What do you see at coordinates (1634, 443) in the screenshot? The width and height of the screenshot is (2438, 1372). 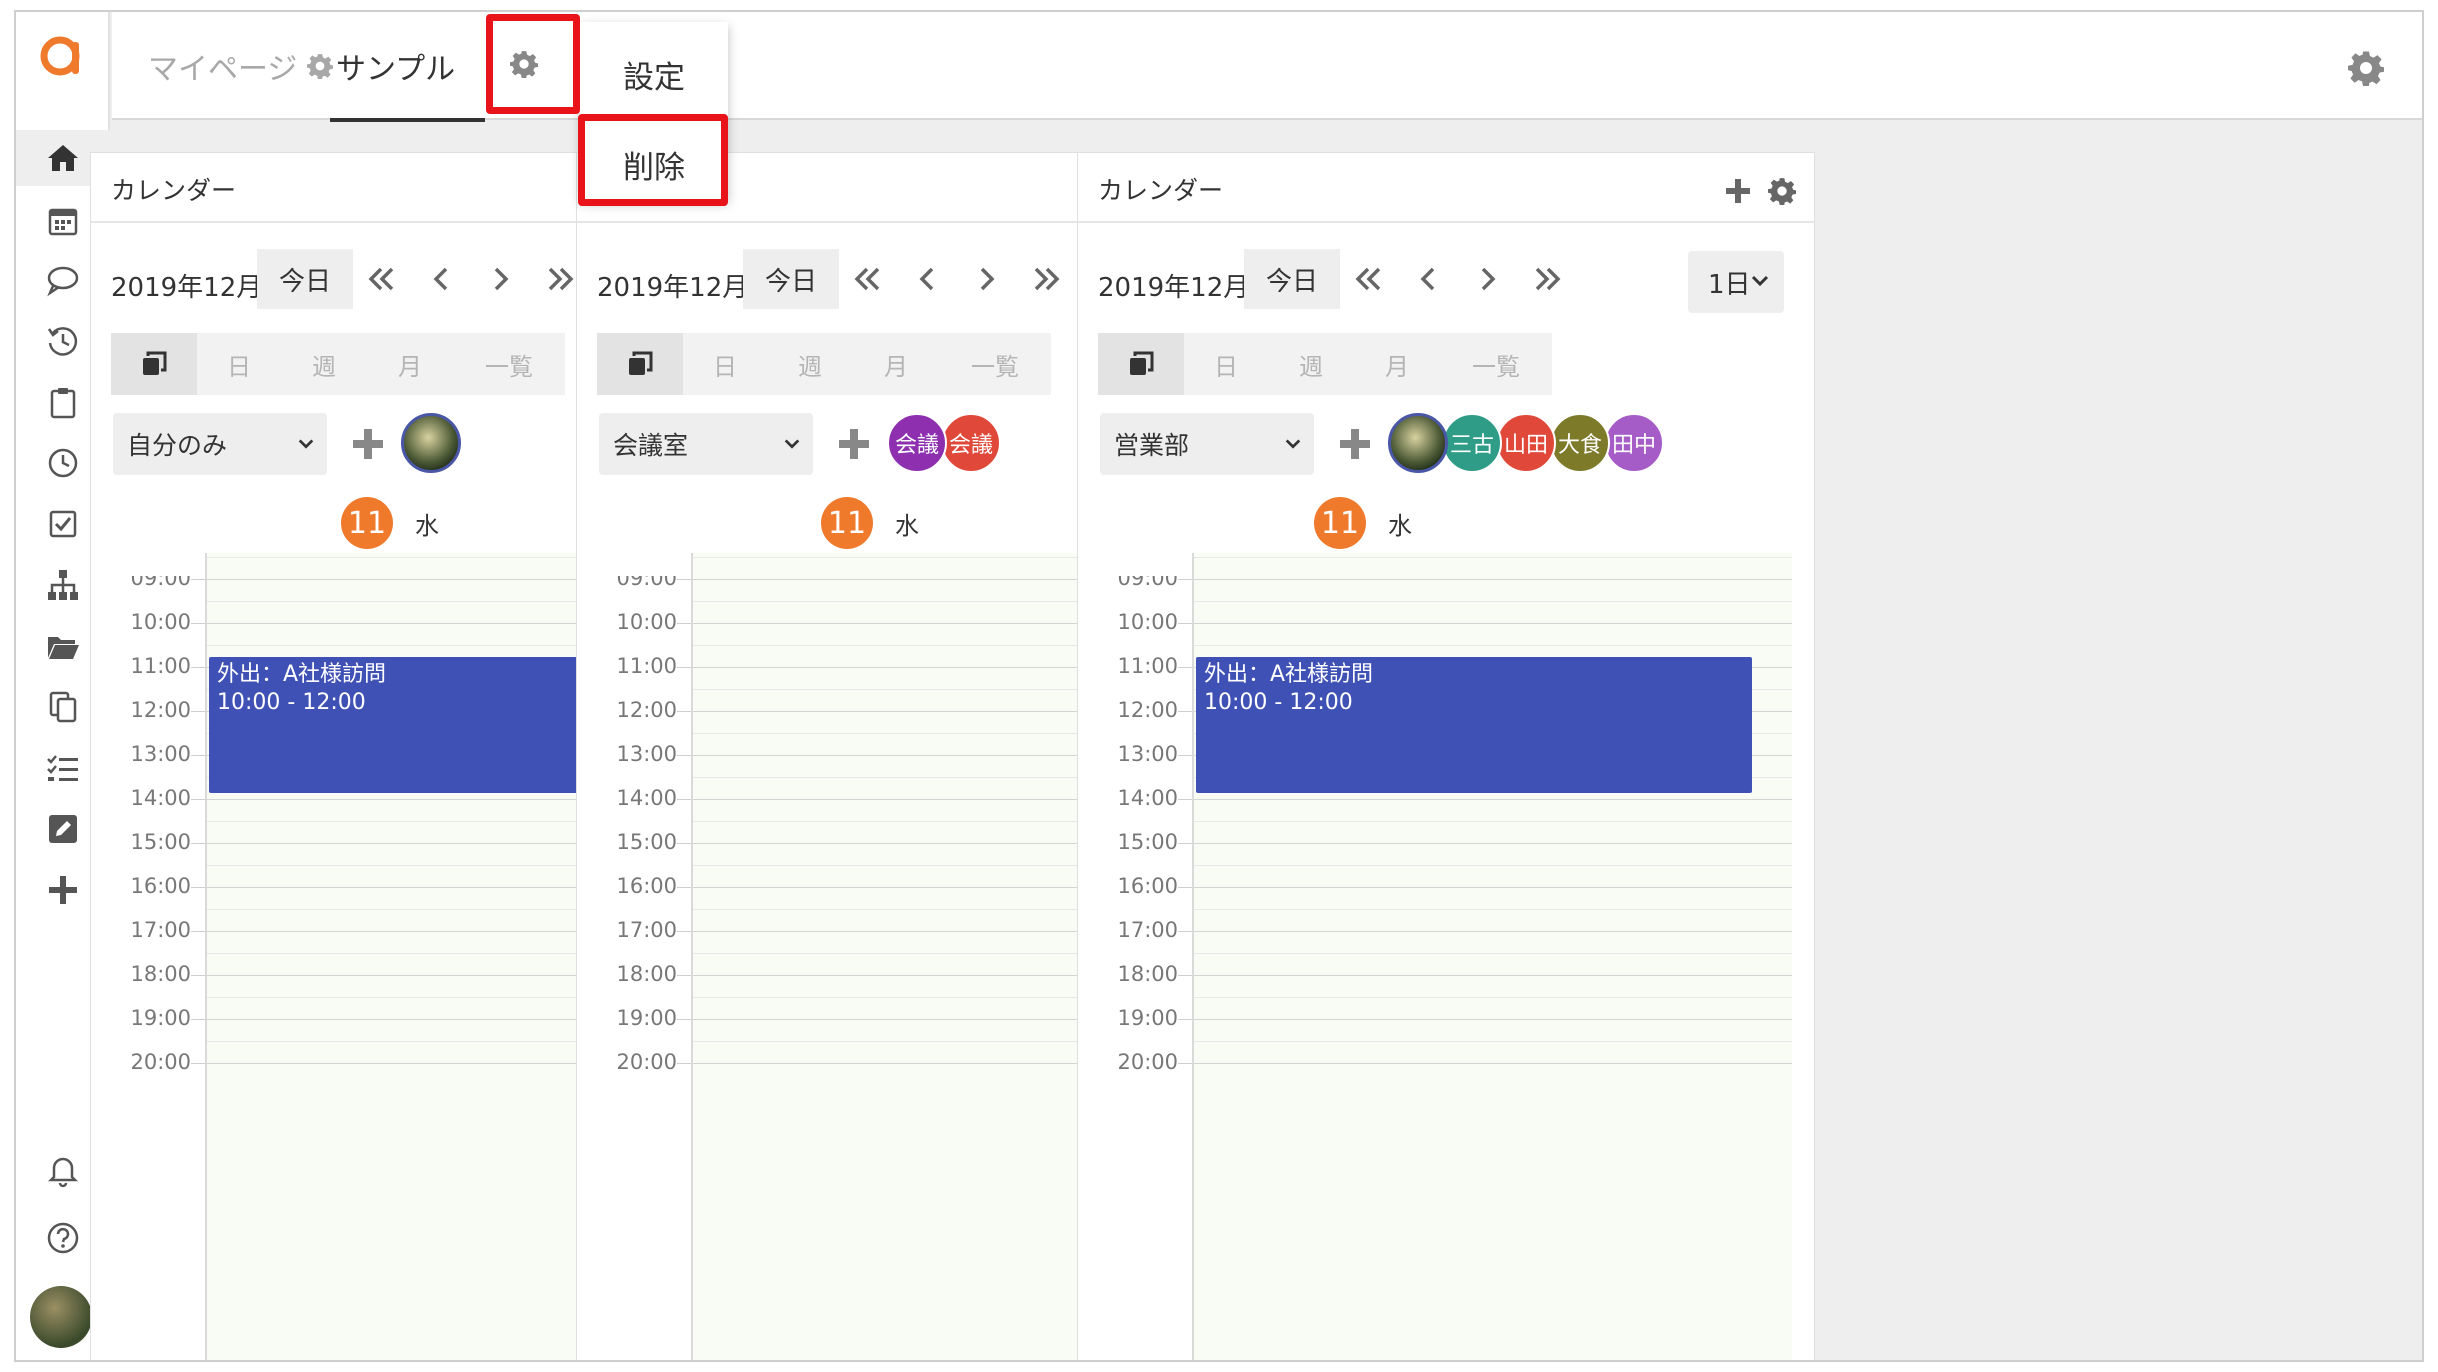 I see `member-avatar: 田中` at bounding box center [1634, 443].